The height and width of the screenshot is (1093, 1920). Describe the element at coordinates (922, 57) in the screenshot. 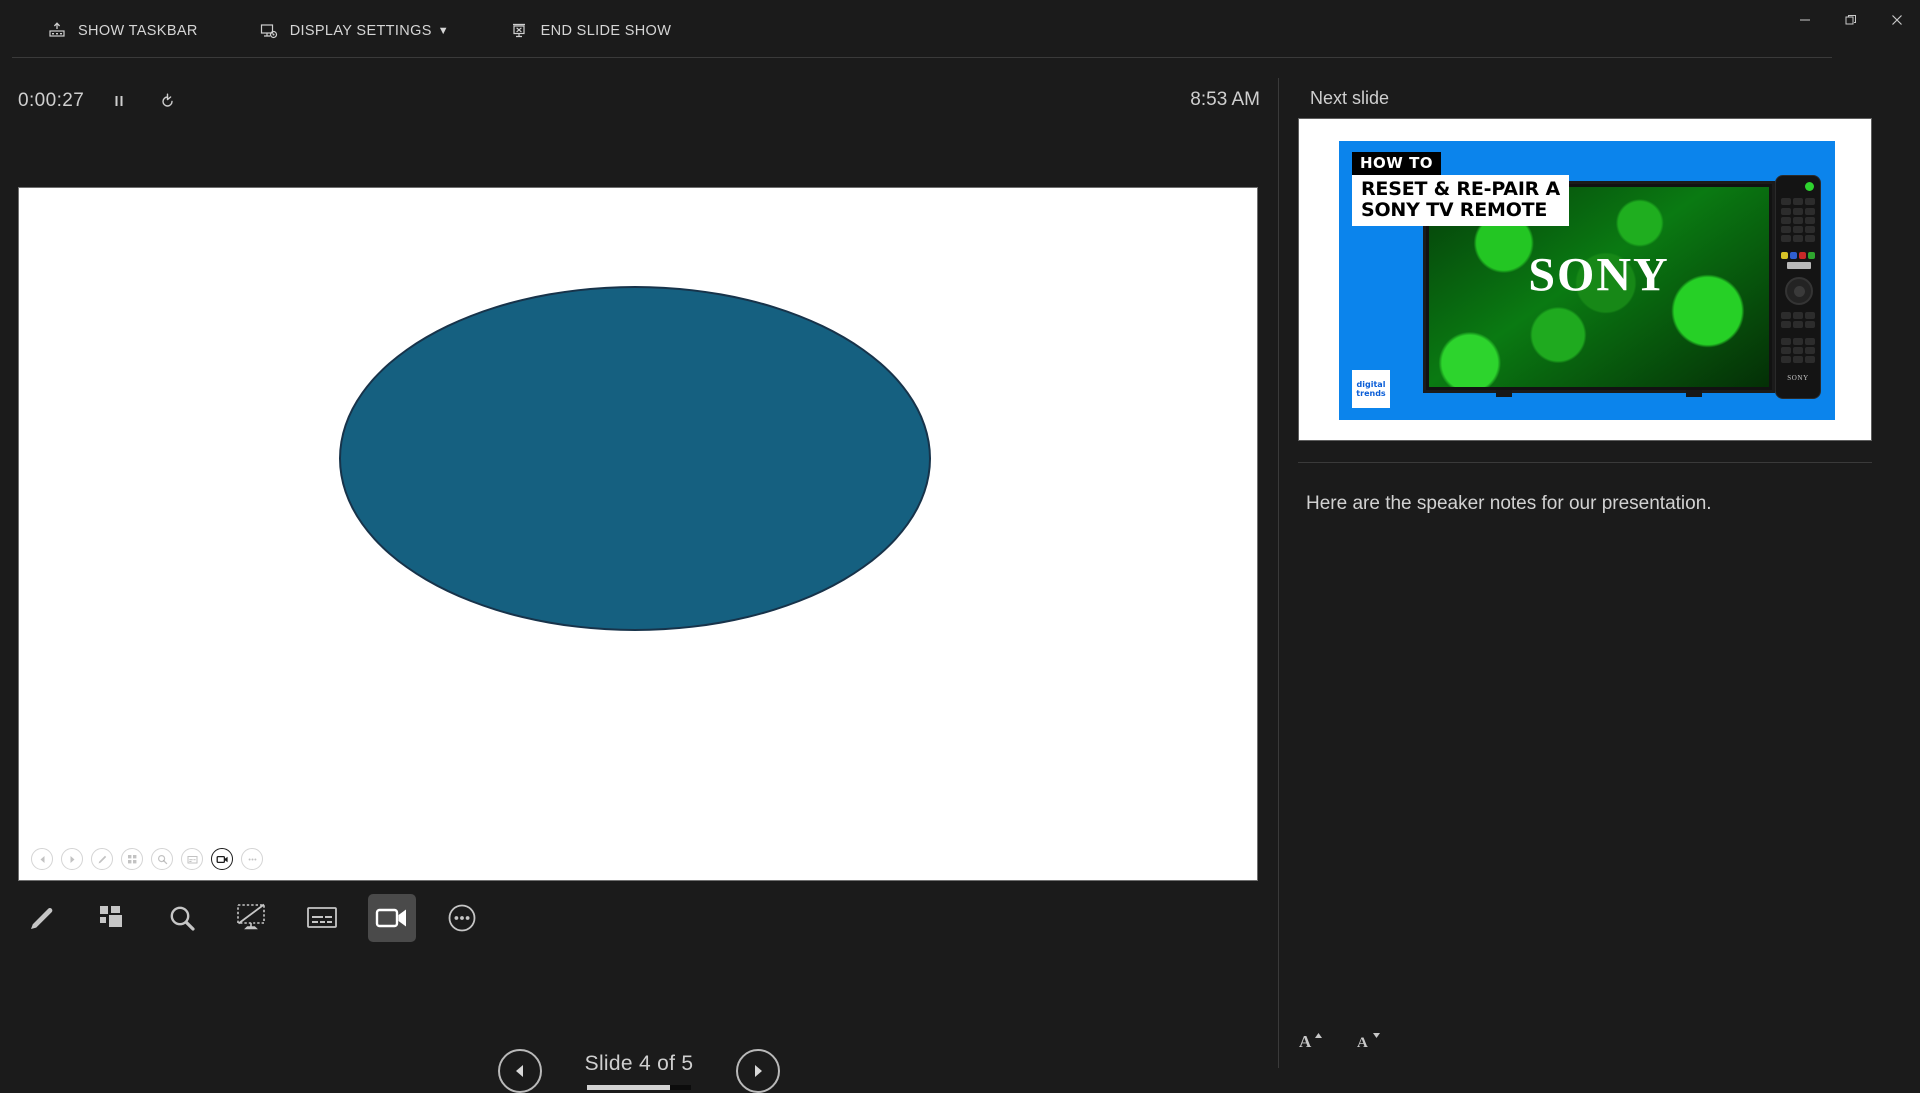

I see `title-bar-divider` at that location.